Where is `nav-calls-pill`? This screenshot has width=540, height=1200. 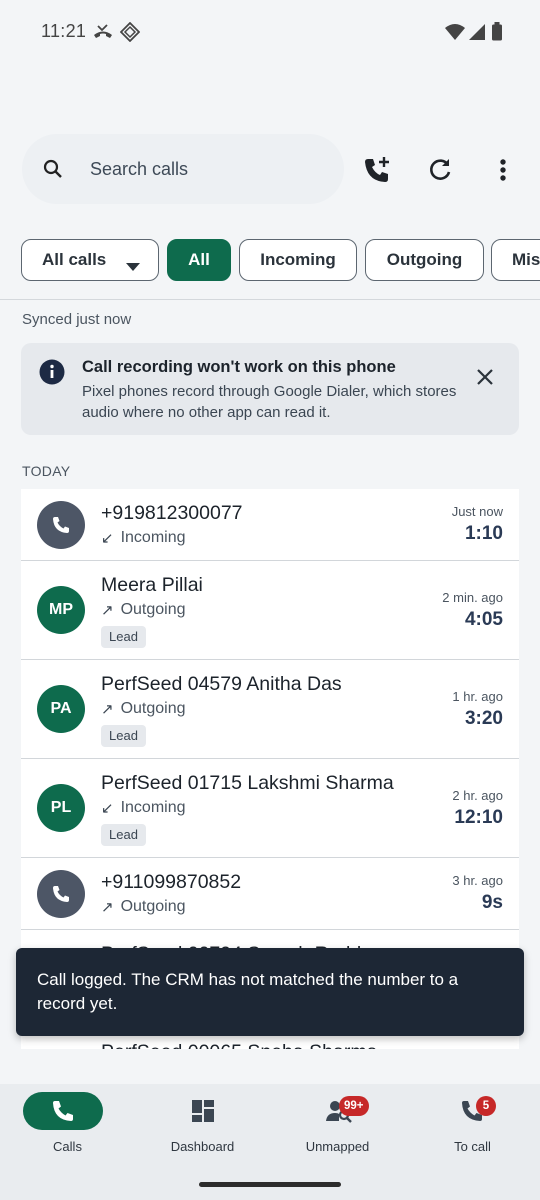 nav-calls-pill is located at coordinates (63, 1111).